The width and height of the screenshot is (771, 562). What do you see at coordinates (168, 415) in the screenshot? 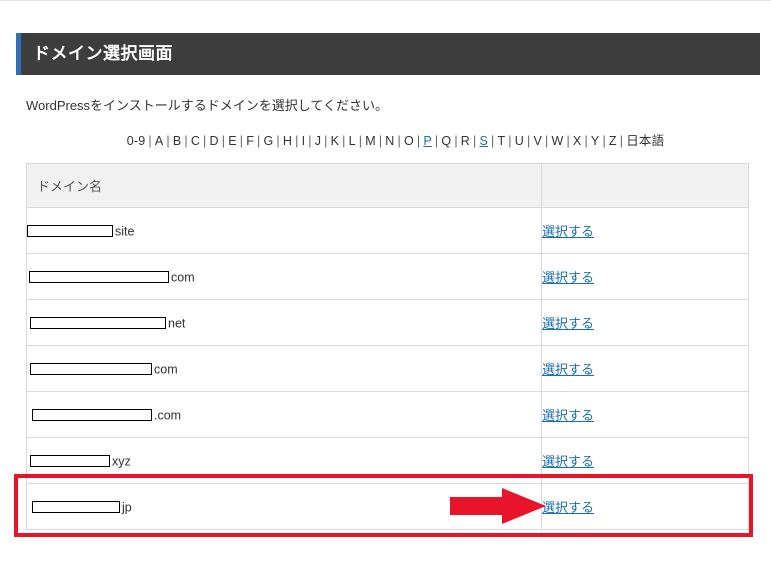
I see `domain-suffix: .com` at bounding box center [168, 415].